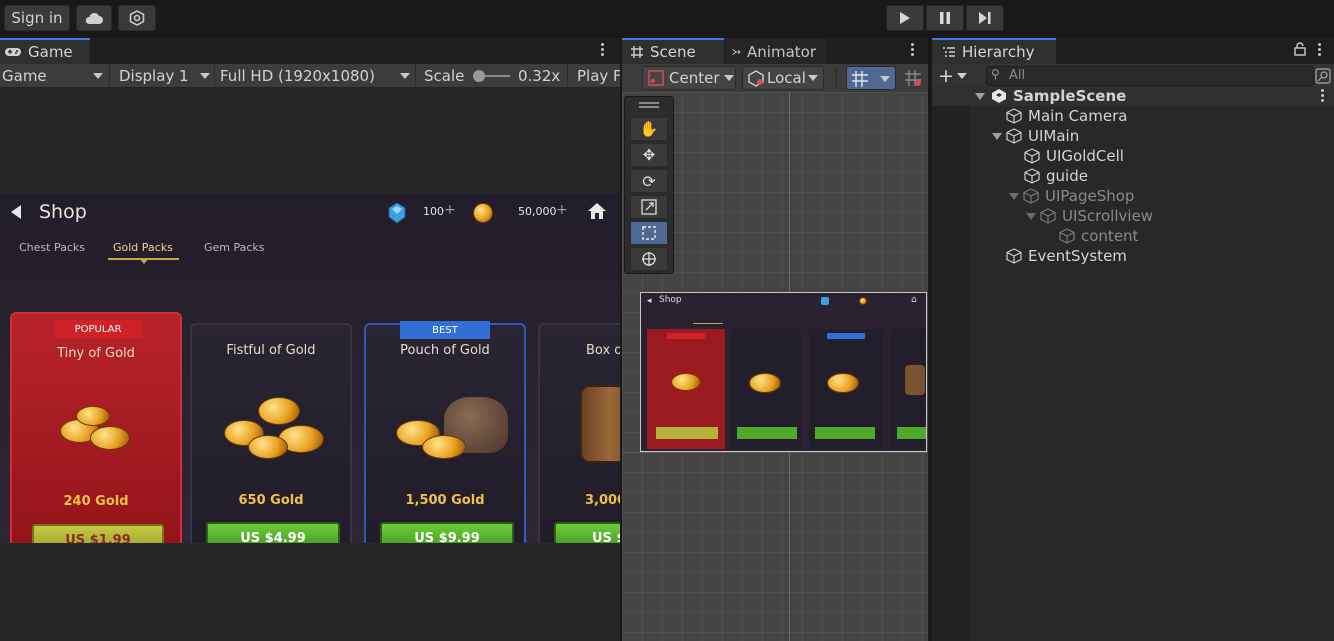 The height and width of the screenshot is (641, 1334). Describe the element at coordinates (1056, 176) in the screenshot. I see `hierarchy-item-guide: guide` at that location.